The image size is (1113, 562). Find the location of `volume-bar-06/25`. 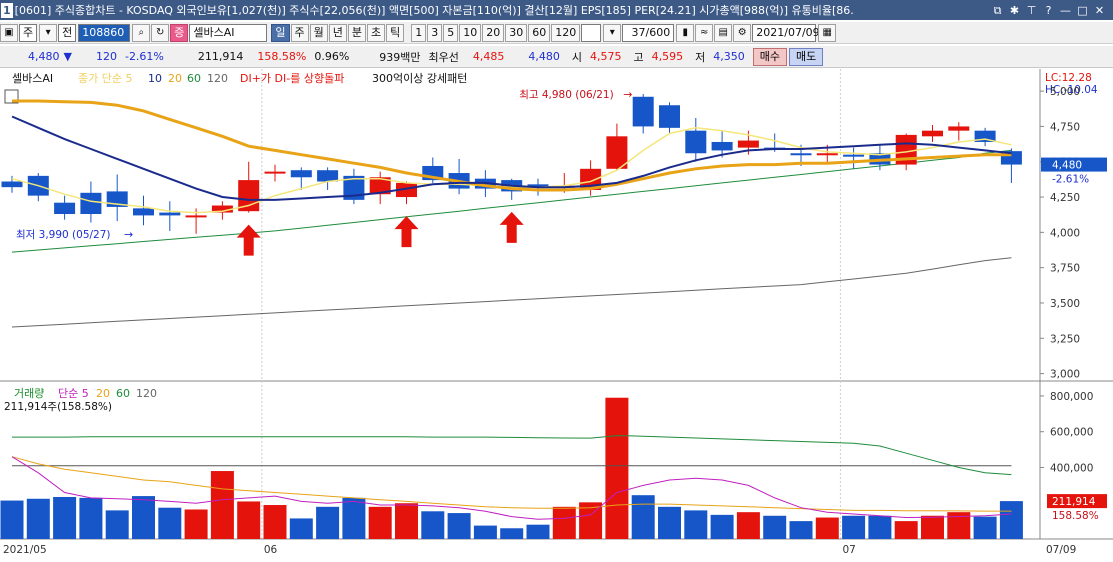

volume-bar-06/25 is located at coordinates (748, 525).